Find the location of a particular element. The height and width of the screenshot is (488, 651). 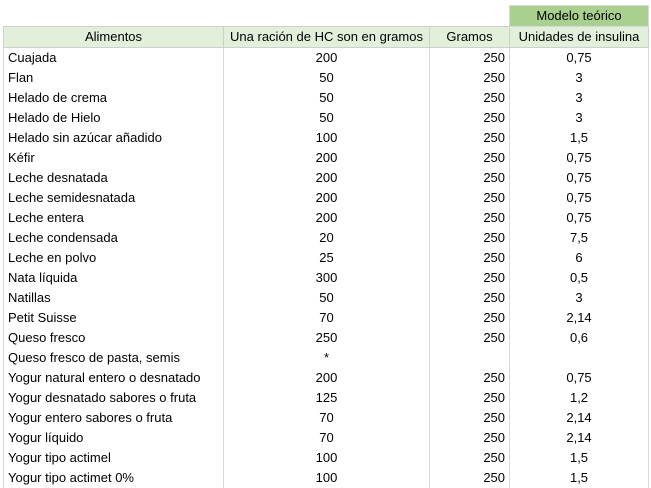

food-cell: Leche condensada is located at coordinates (114, 238).